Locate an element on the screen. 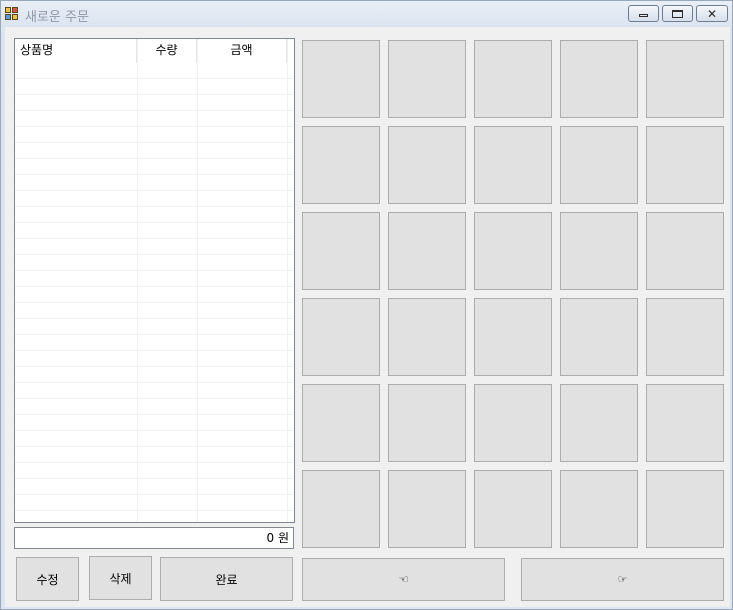  title-bar: 새로운 주문 ✕ is located at coordinates (366, 14).